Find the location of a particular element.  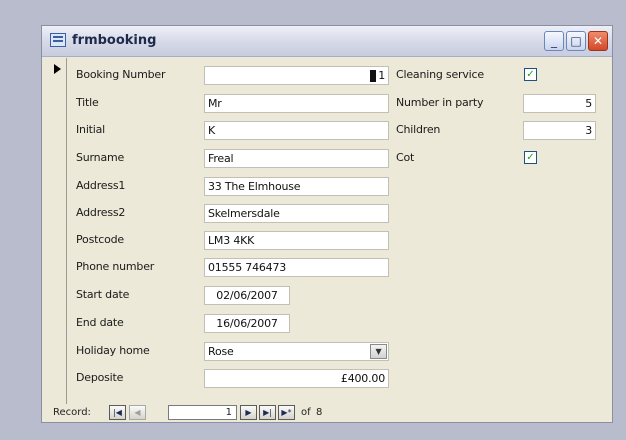

label-title: Title is located at coordinates (87, 102).